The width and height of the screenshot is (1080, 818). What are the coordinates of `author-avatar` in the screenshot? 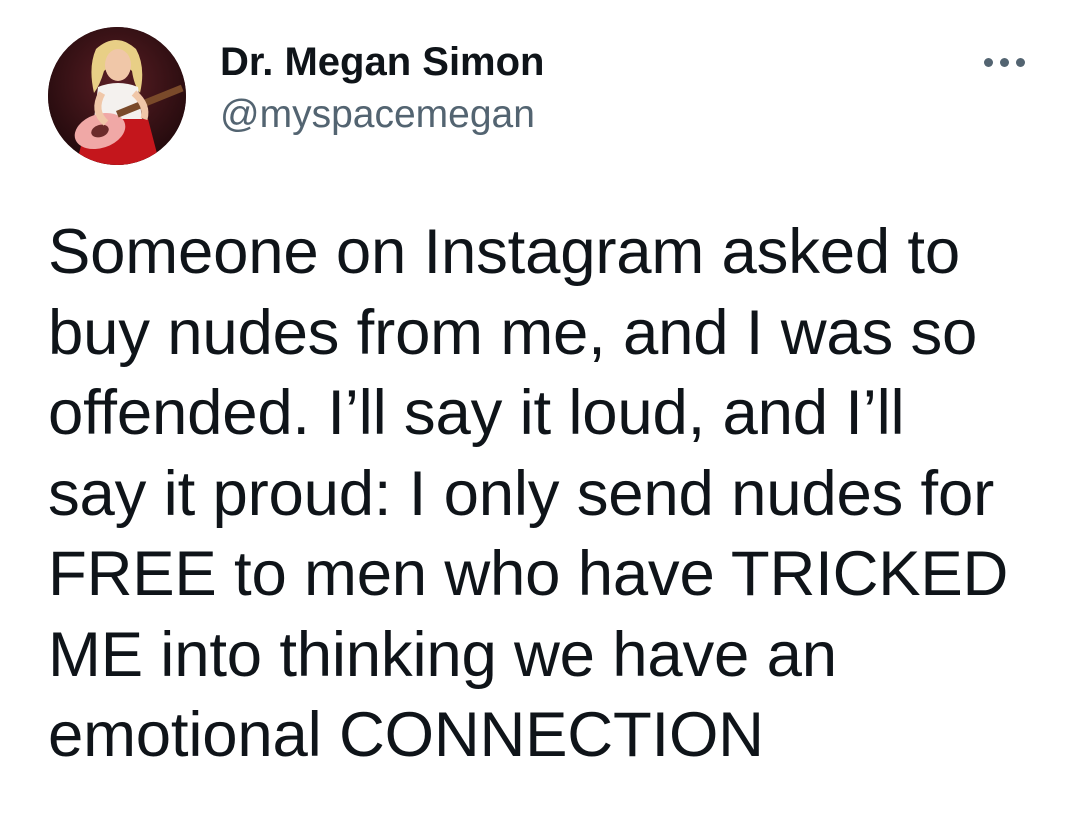 It's located at (117, 96).